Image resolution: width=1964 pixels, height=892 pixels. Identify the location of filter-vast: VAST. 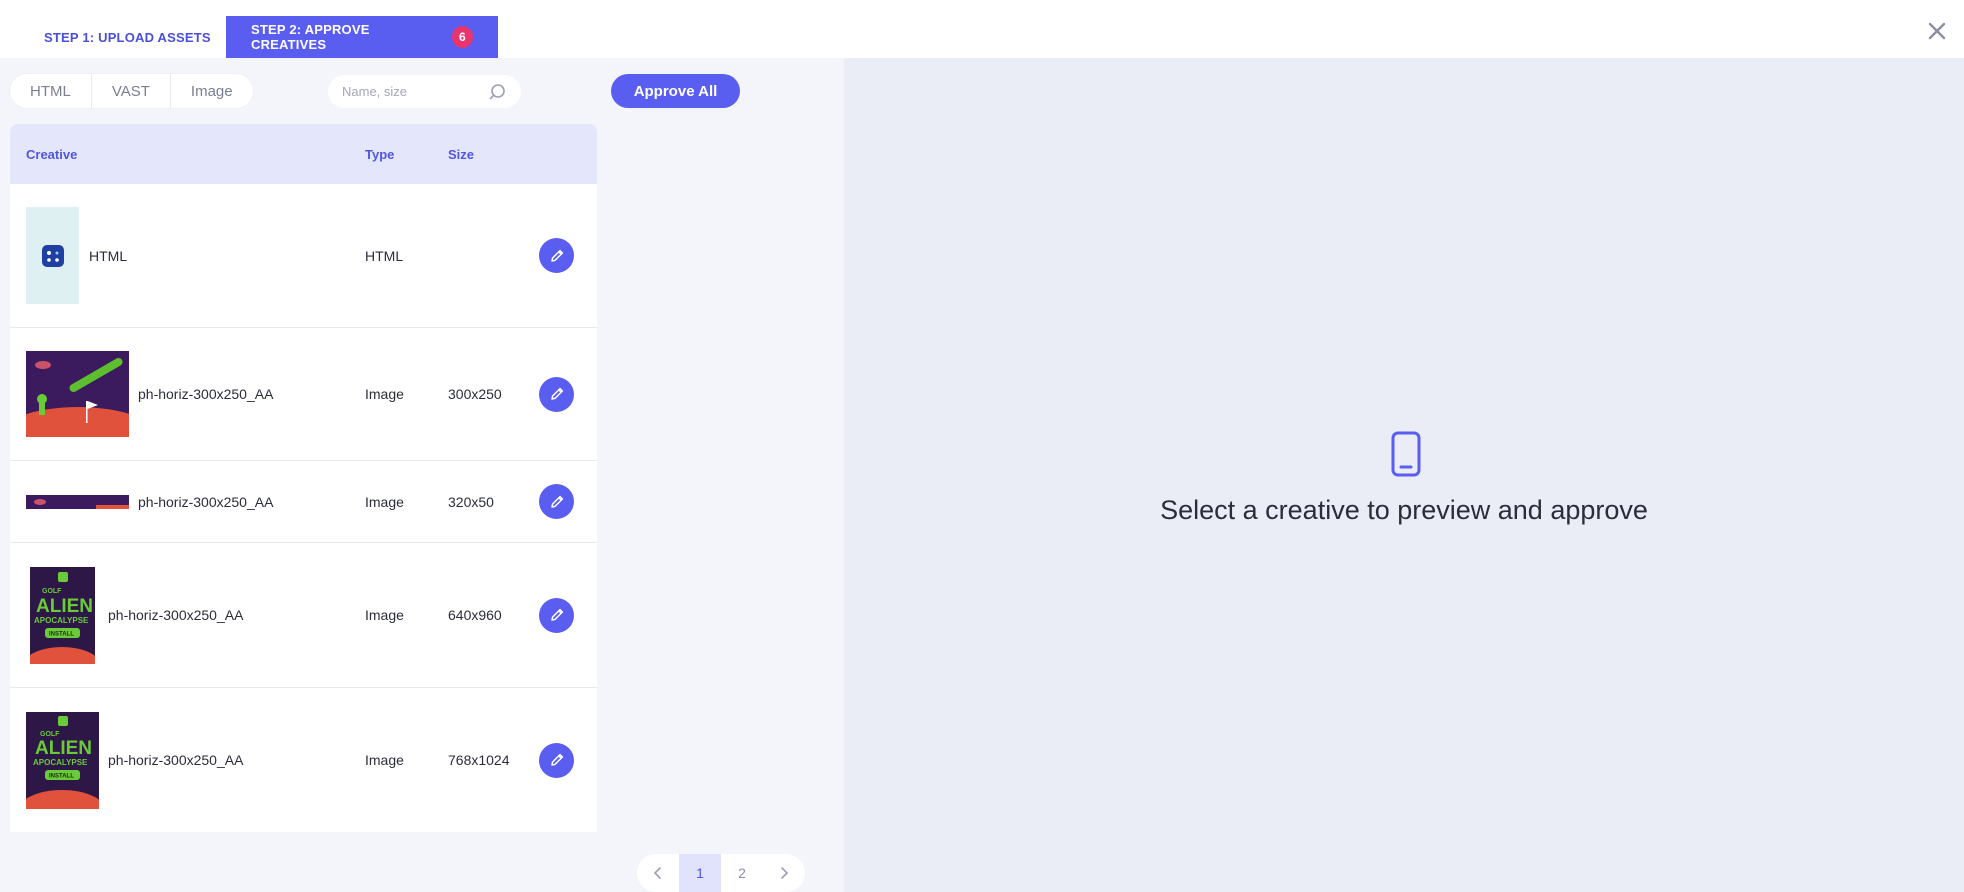
(131, 91).